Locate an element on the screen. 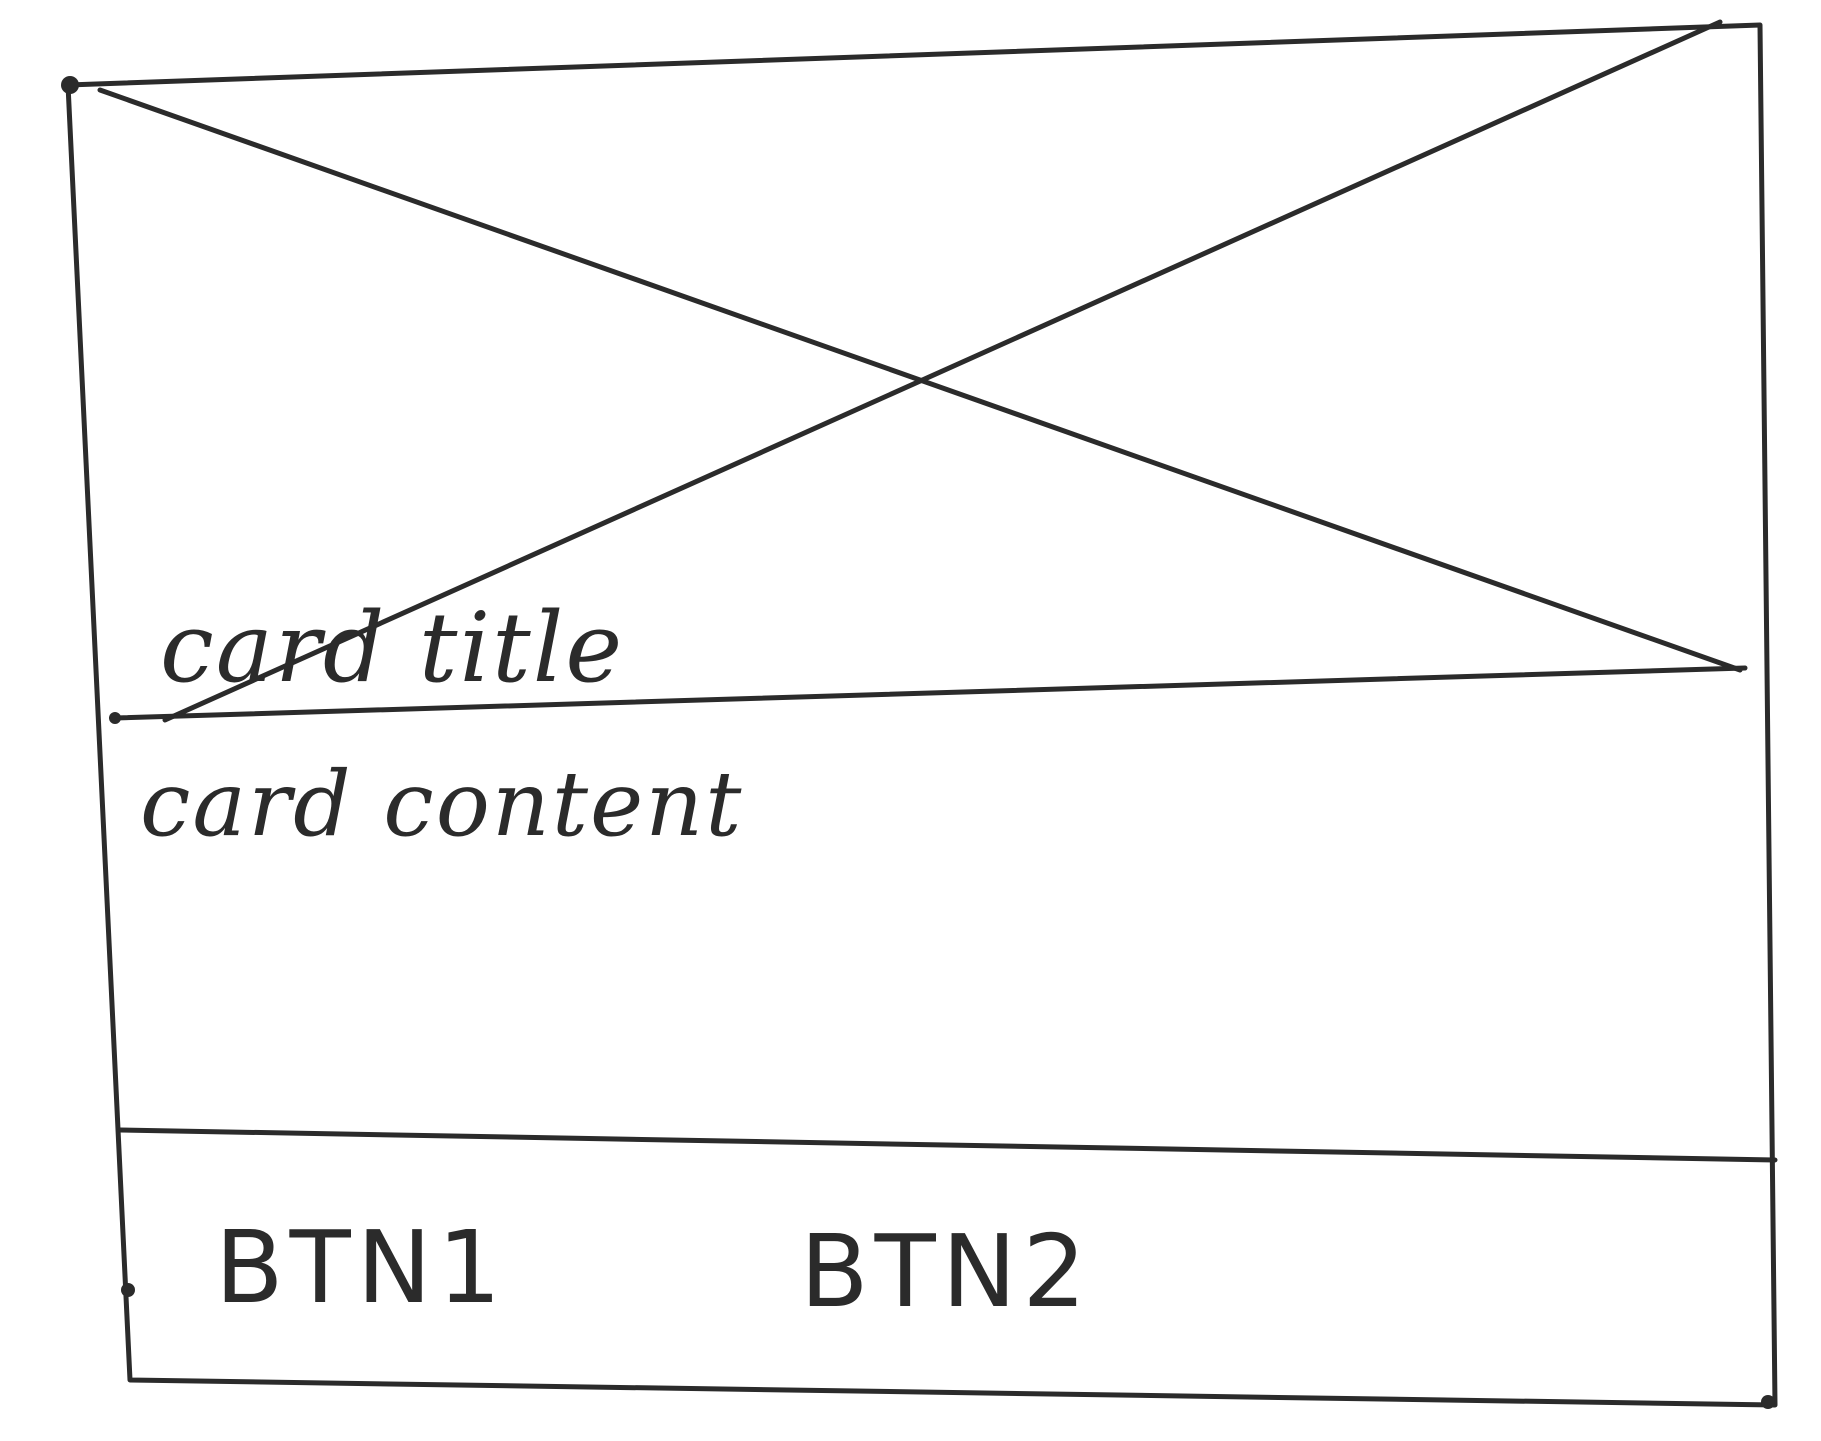  corner-dot-bottom-left is located at coordinates (128, 1290).